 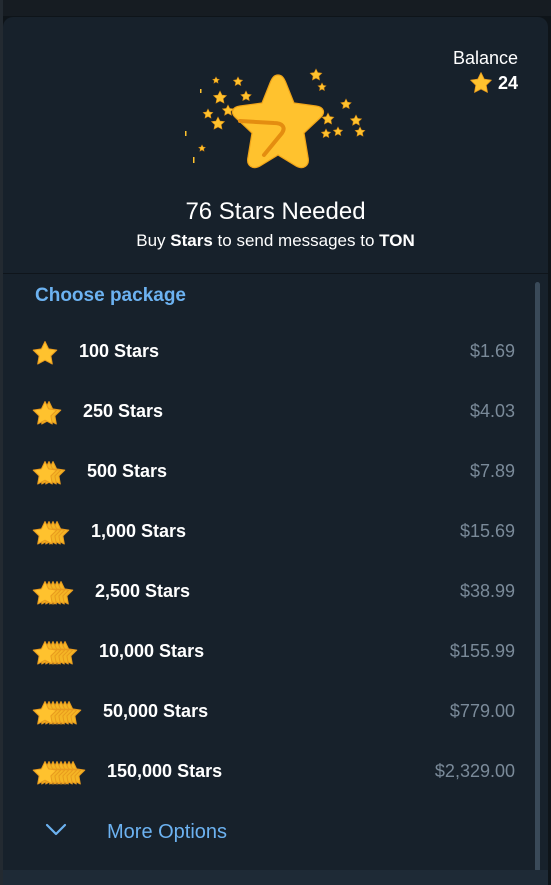 I want to click on window-top-edge, so click(x=275, y=8).